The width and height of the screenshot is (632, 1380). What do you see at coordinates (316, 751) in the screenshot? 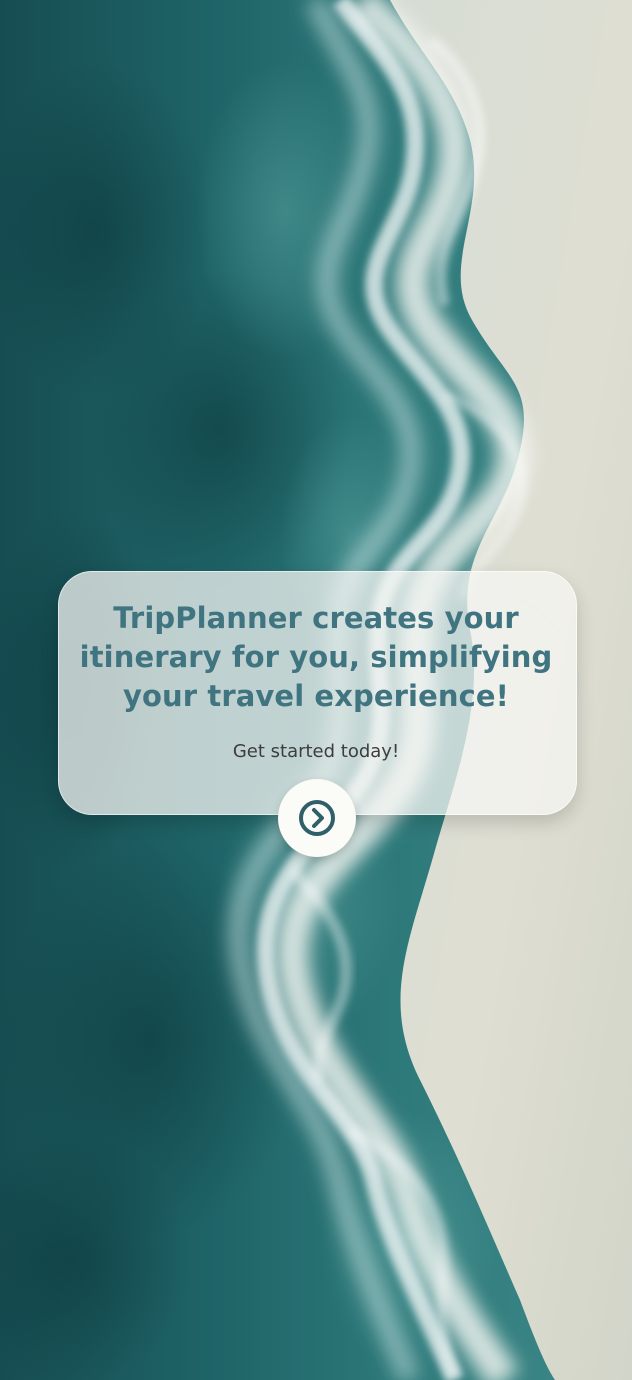
I see `get-started-text: Get started today!` at bounding box center [316, 751].